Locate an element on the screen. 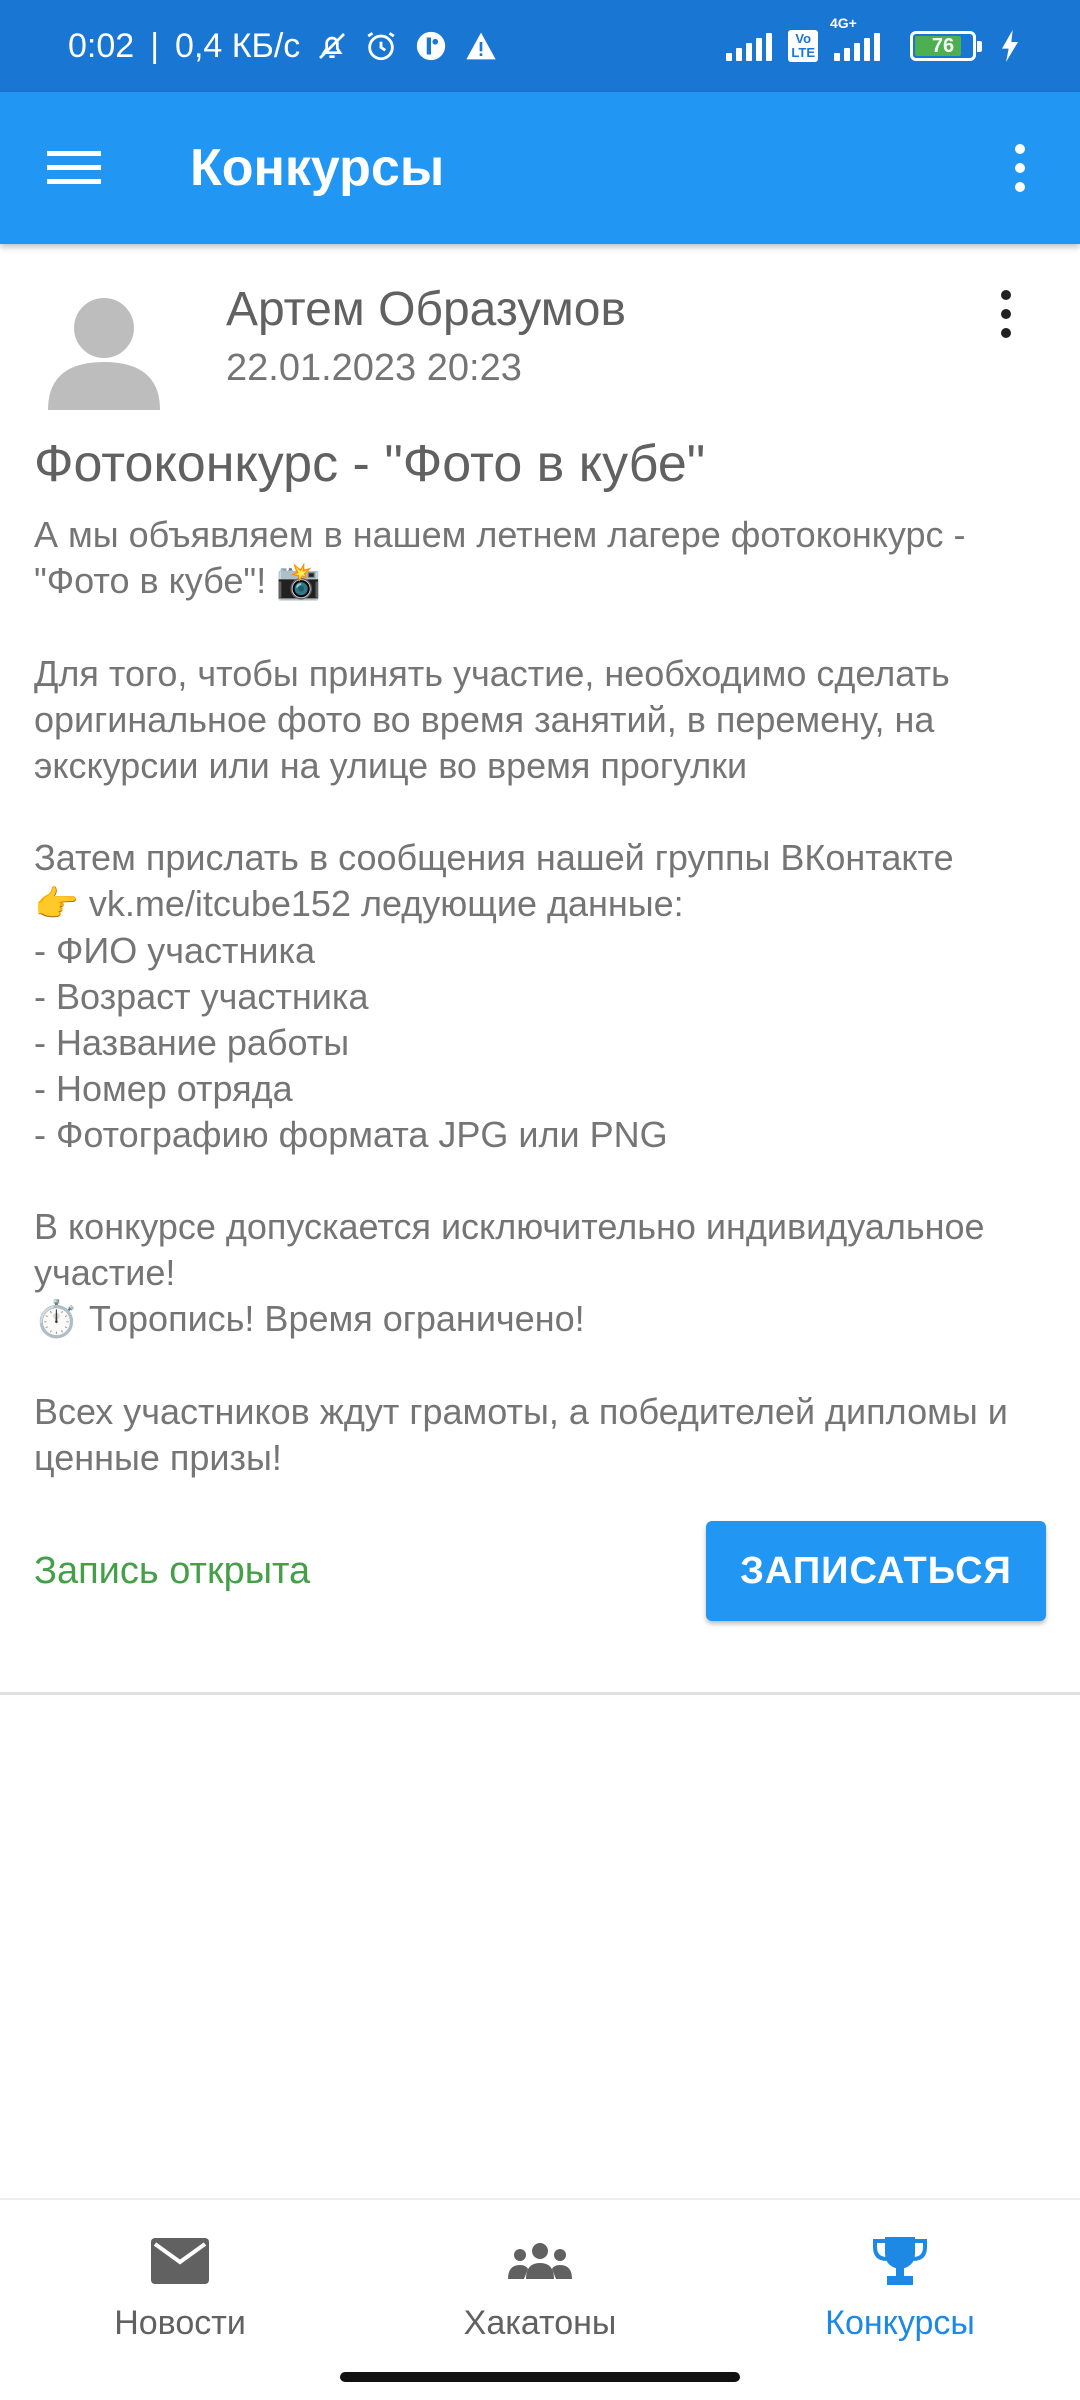 The width and height of the screenshot is (1080, 2400). status-left: 0:02 | 0,4 КБ/с is located at coordinates (283, 46).